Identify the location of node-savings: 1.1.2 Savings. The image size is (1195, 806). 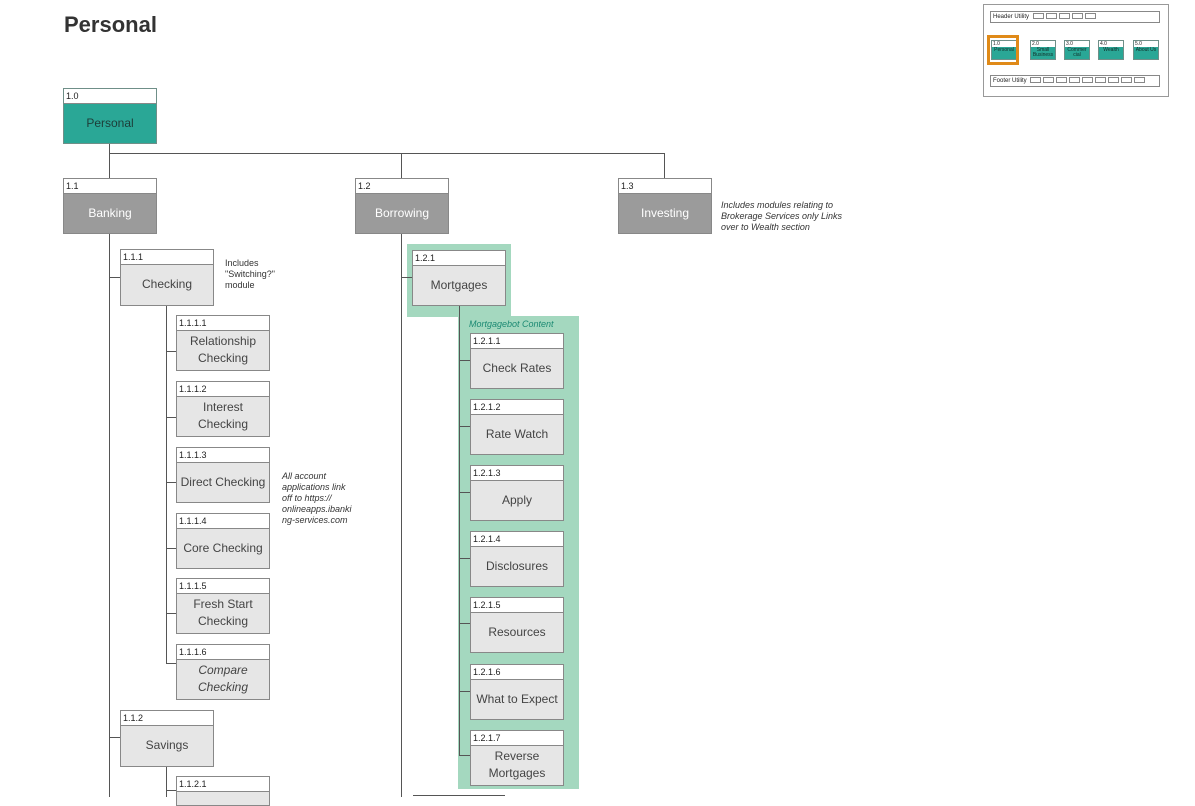
(167, 738).